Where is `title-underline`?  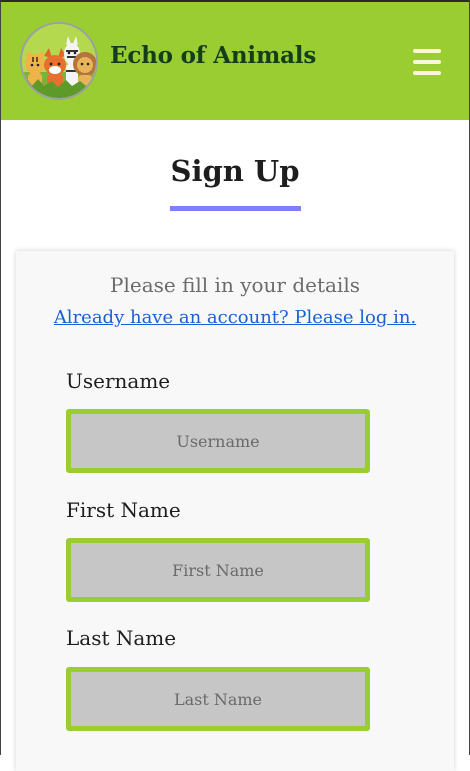
title-underline is located at coordinates (235, 208).